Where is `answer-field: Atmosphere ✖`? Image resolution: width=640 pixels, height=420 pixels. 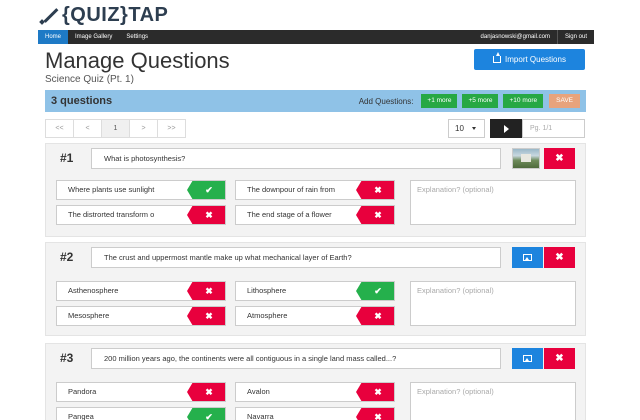
answer-field: Atmosphere ✖ is located at coordinates (315, 316).